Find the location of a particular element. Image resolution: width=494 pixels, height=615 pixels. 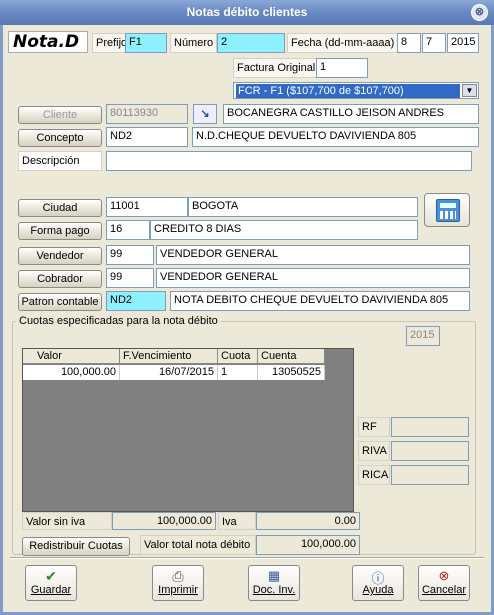

cobrador-name-field: VENDEDOR GENERAL is located at coordinates (313, 278).